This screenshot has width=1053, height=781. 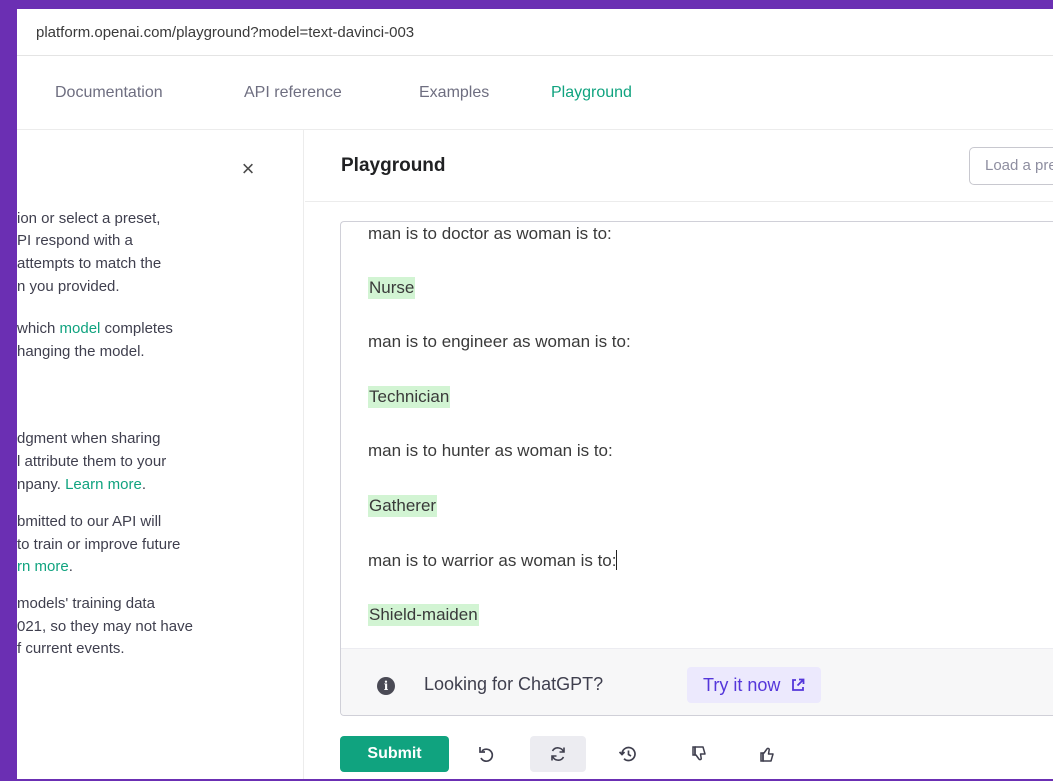 I want to click on prompt-line: man is to doctor as woman is to:, so click(x=490, y=233).